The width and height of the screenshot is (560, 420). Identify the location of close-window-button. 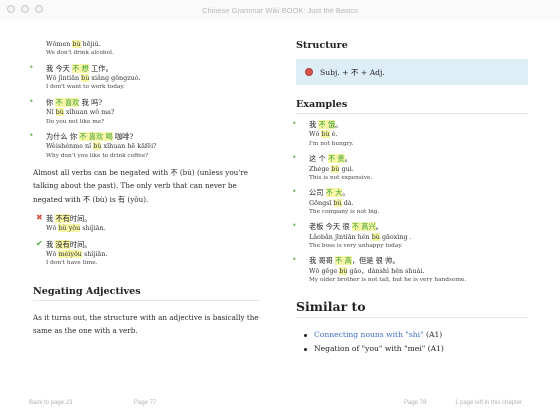
(11, 9).